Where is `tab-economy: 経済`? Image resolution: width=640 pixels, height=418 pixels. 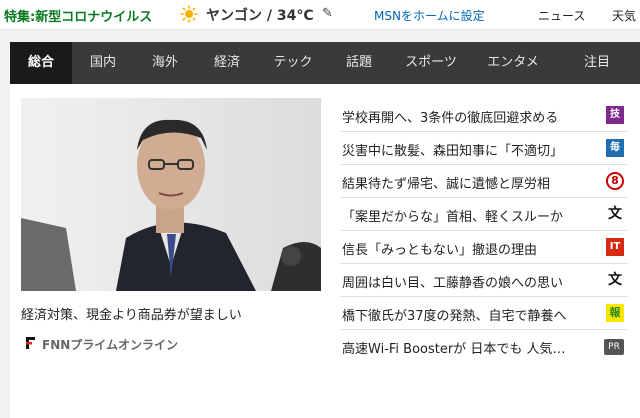
tab-economy: 経済 is located at coordinates (227, 63).